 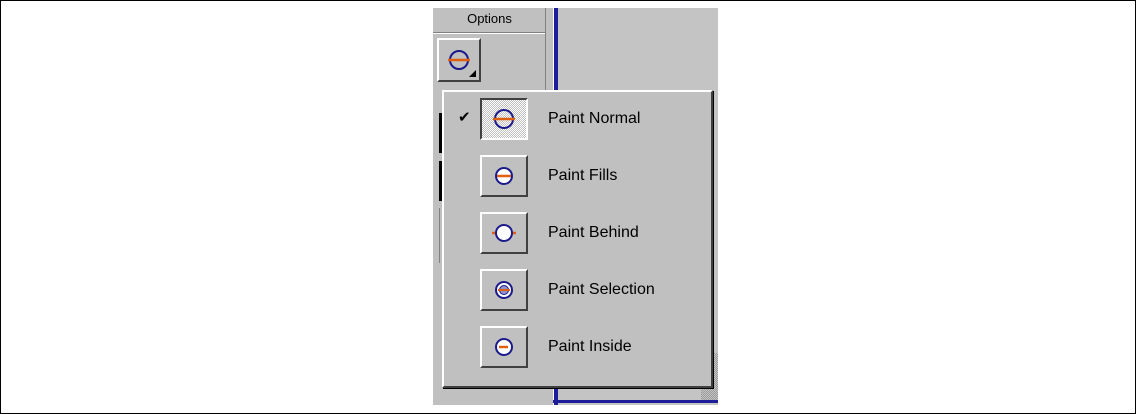 I want to click on brush-mode-button, so click(x=459, y=60).